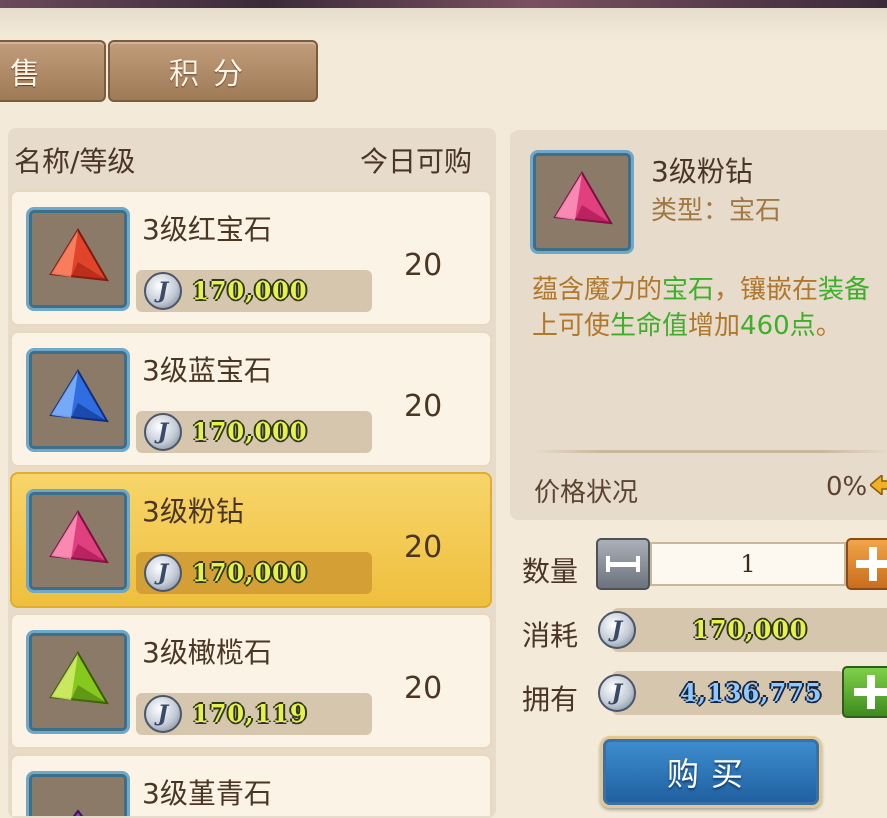  Describe the element at coordinates (213, 74) in the screenshot. I see `tab-points-label: 积分` at that location.